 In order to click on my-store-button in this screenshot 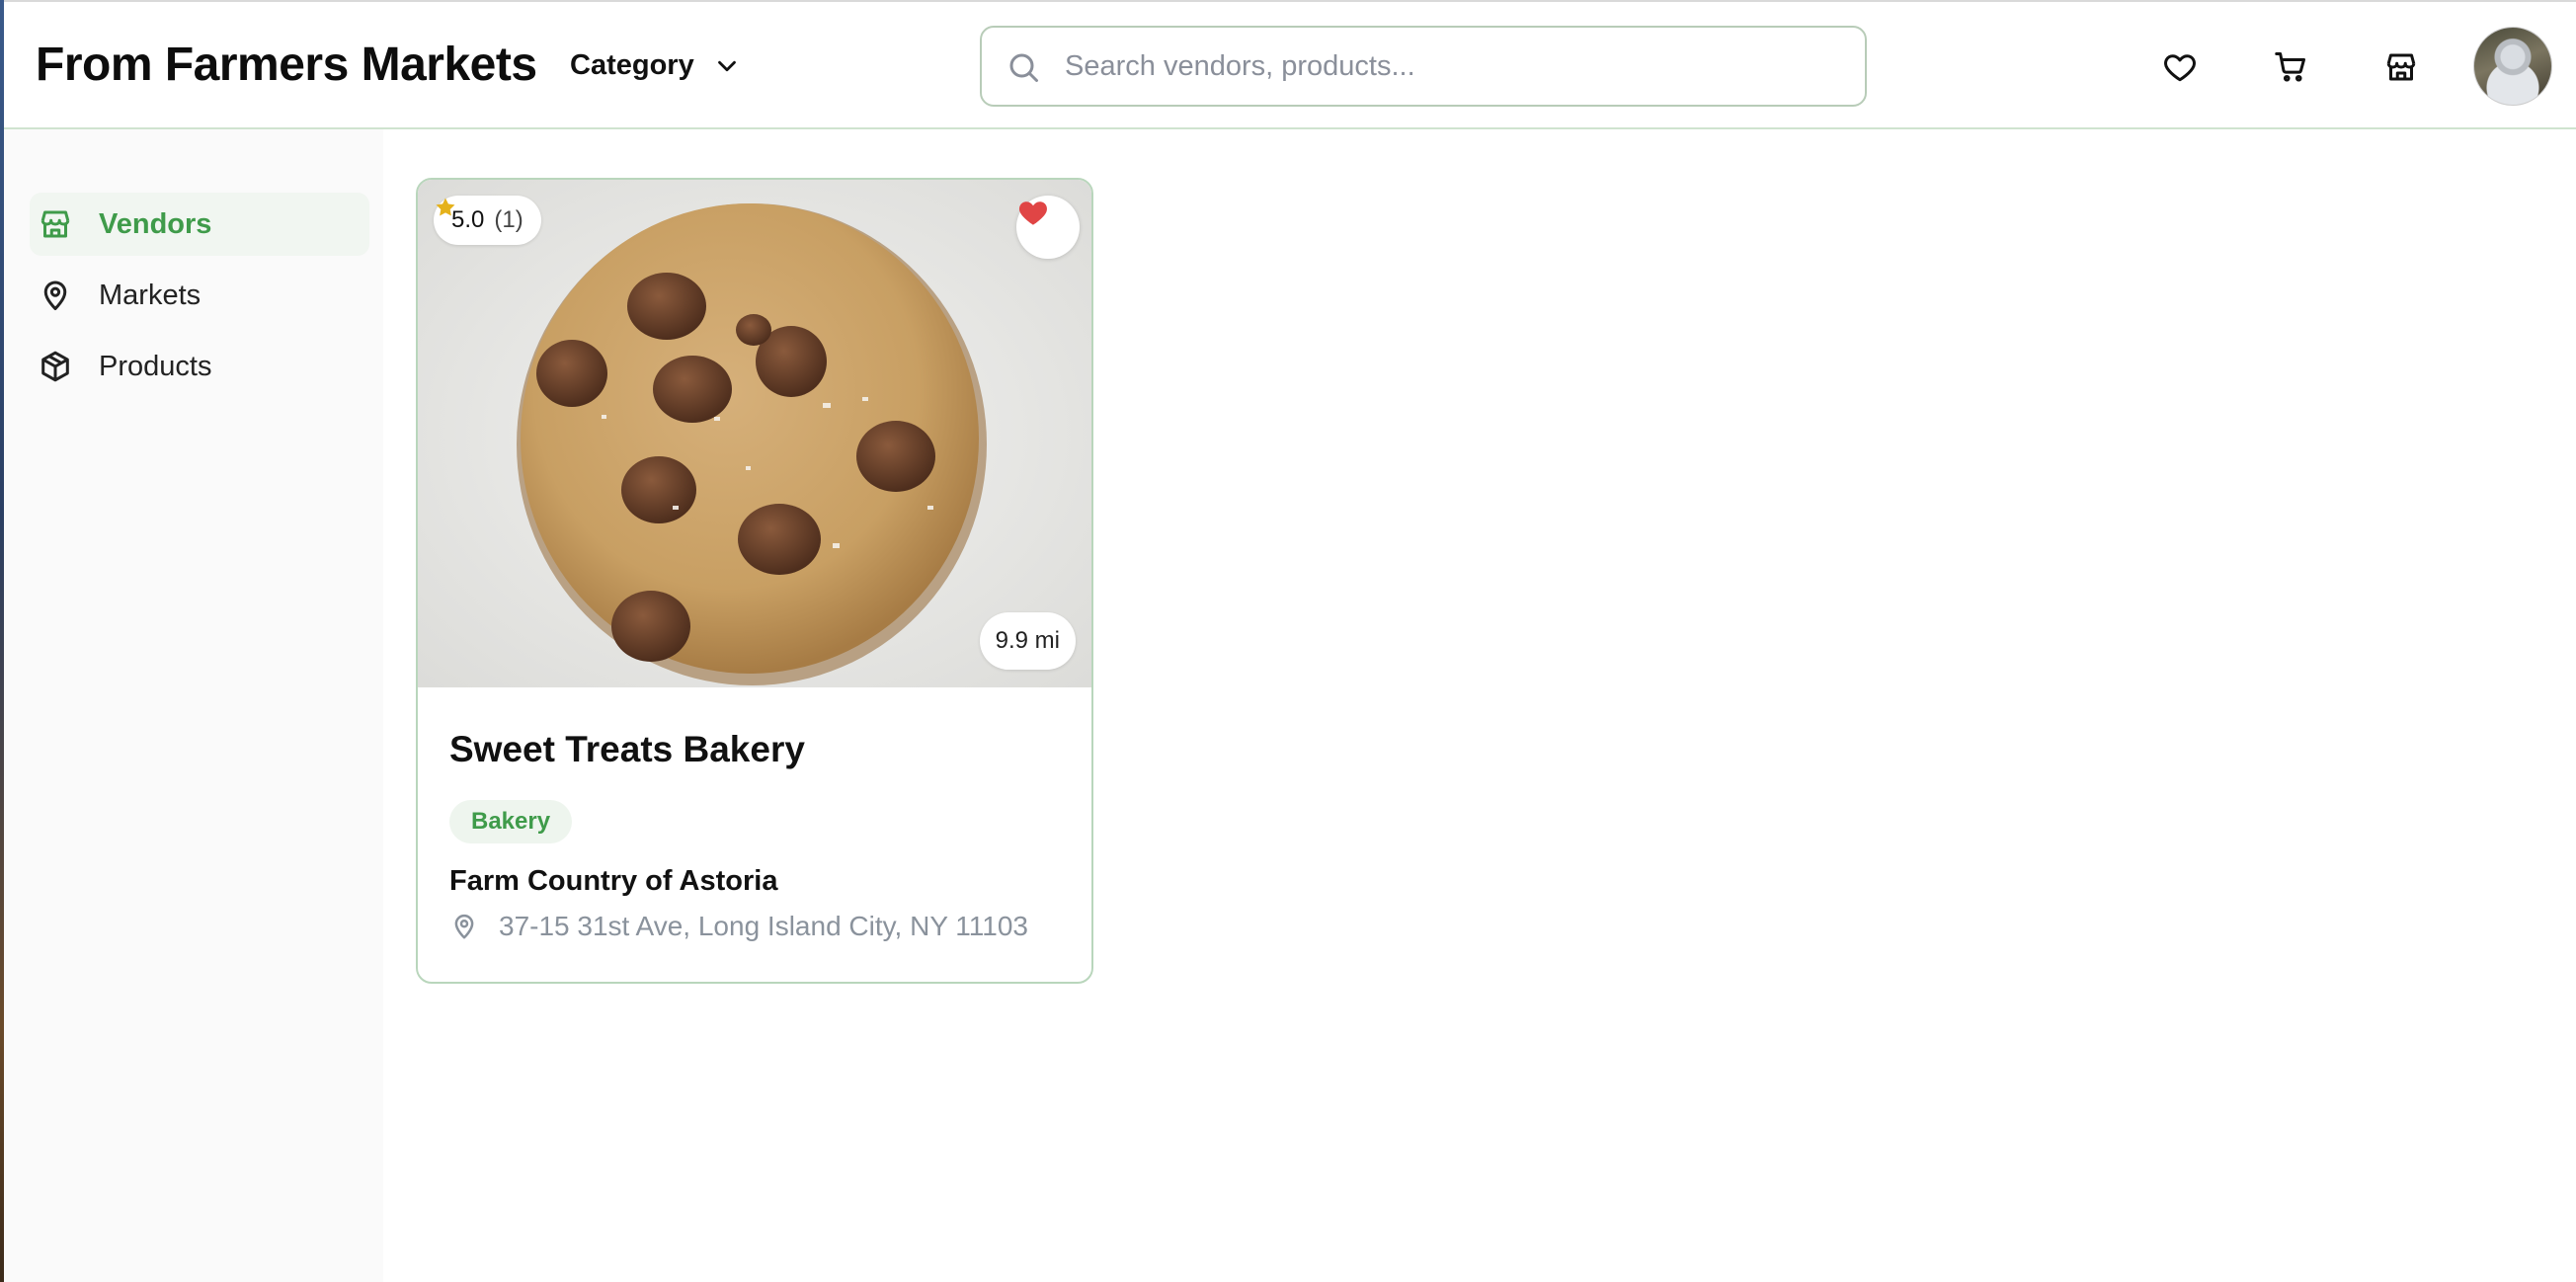, I will do `click(2401, 67)`.